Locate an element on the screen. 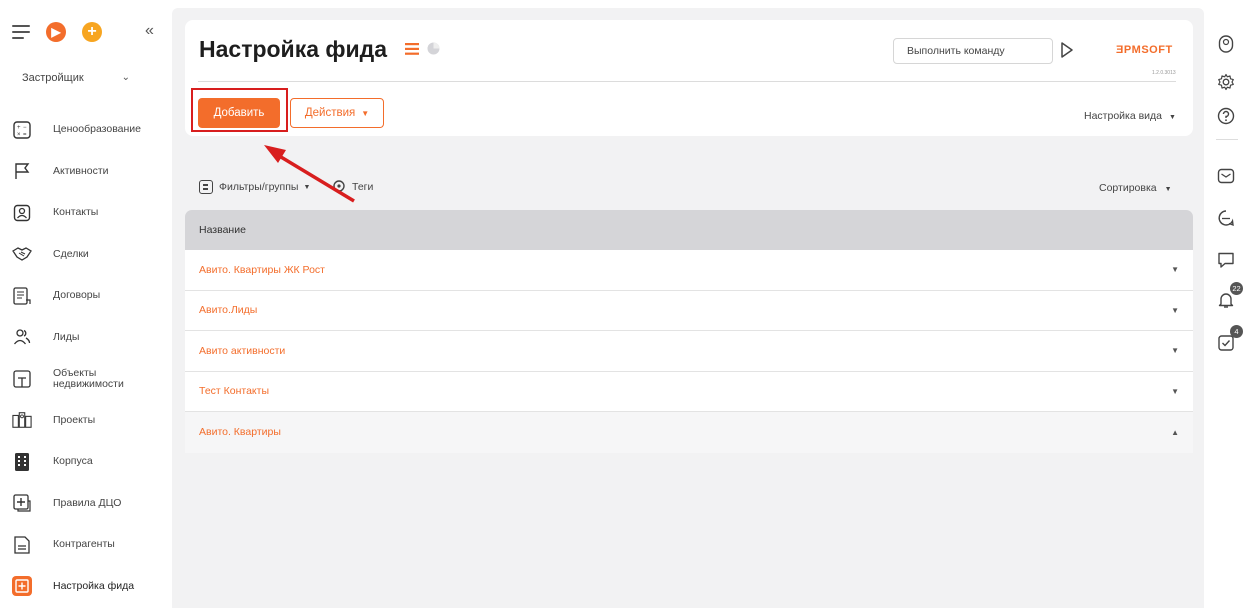 The height and width of the screenshot is (608, 1256). run-command-icon is located at coordinates (1067, 50).